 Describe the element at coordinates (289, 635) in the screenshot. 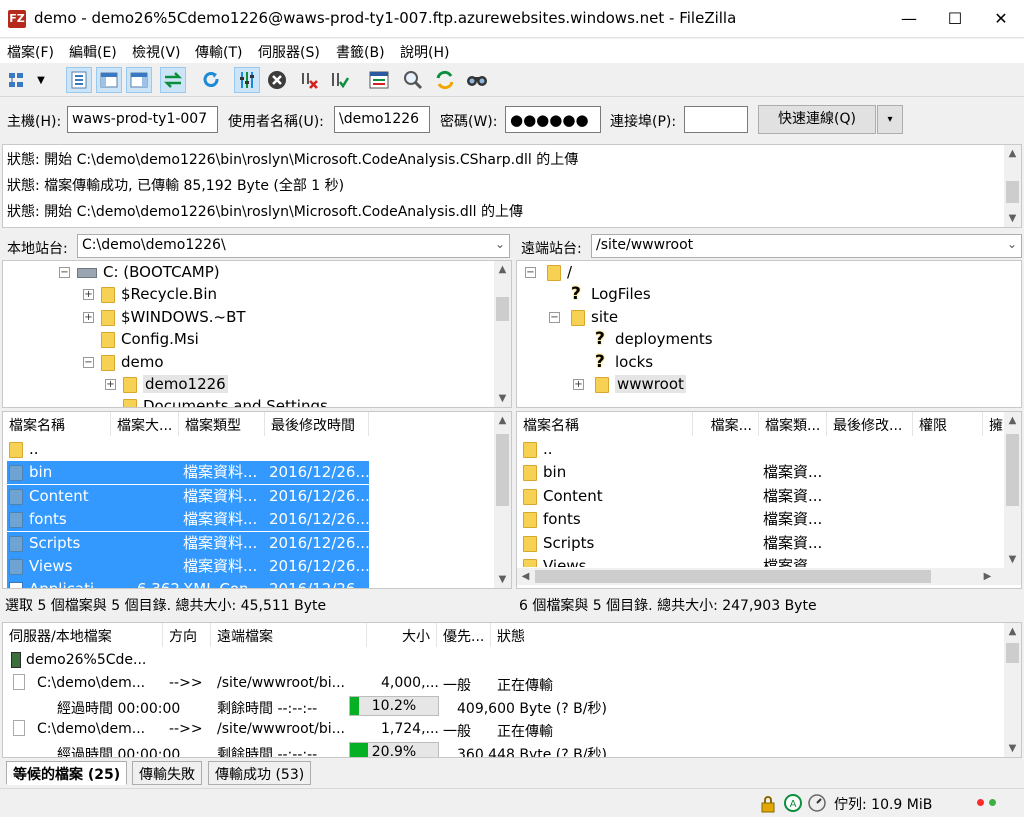

I see `column-header-remote-file: 遠端檔案` at that location.